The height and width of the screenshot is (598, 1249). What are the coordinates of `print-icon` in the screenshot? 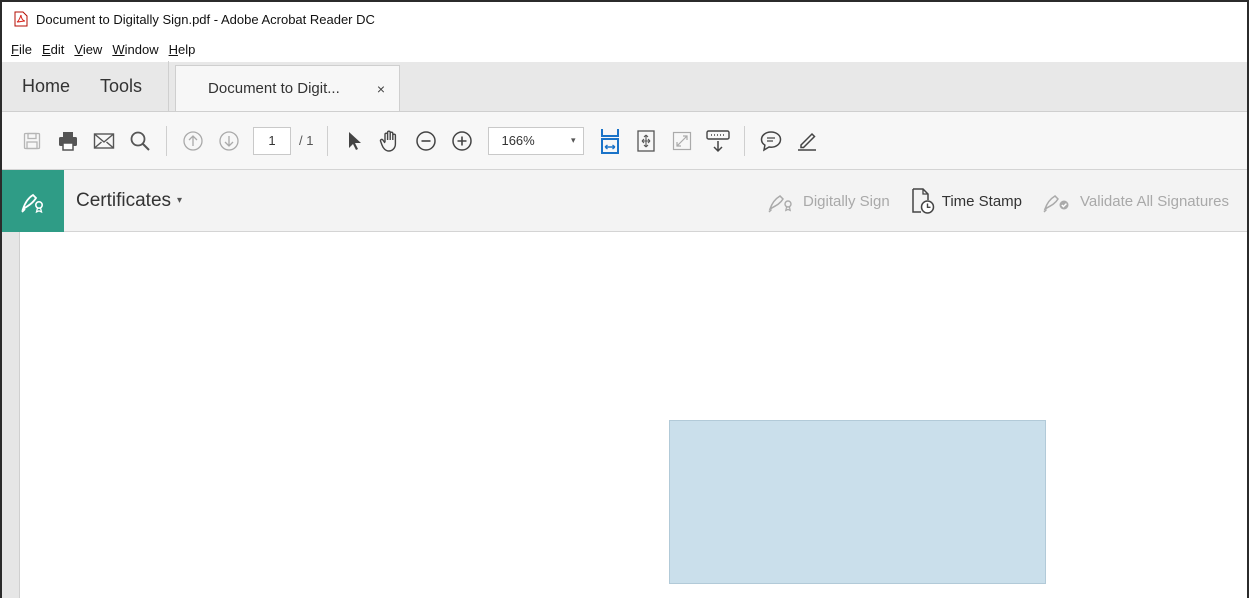 It's located at (68, 141).